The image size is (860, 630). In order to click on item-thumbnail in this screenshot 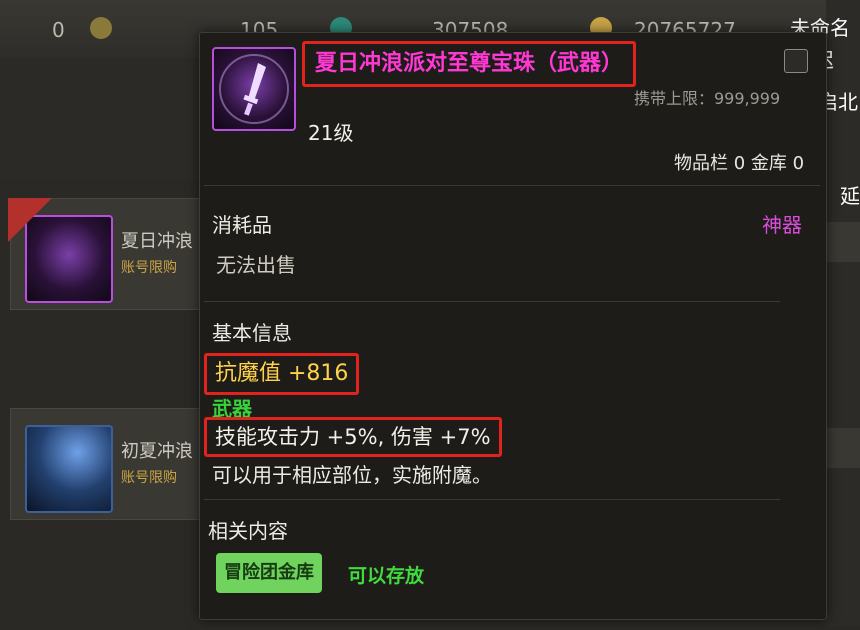, I will do `click(69, 469)`.